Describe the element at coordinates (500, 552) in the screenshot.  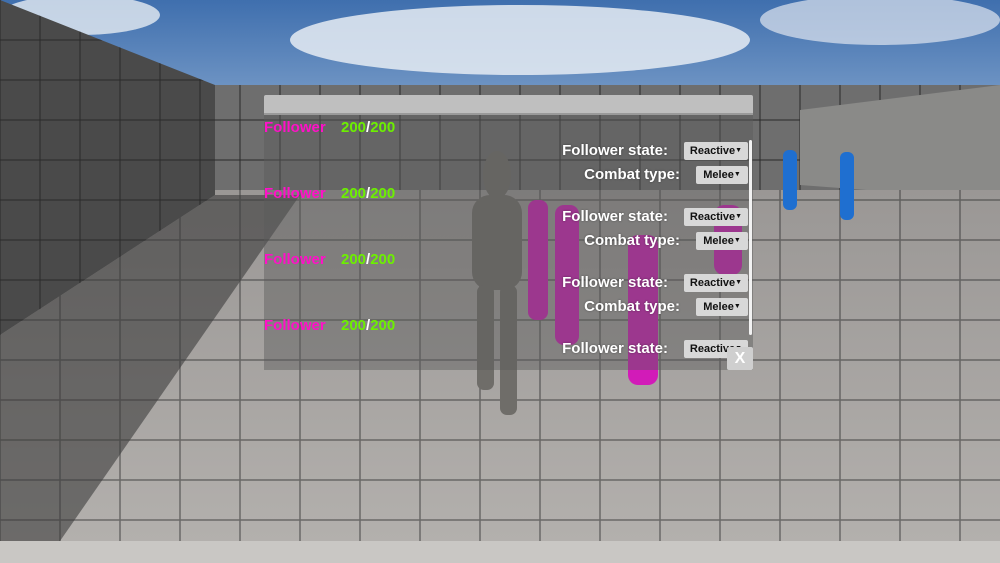
I see `editor-bottom-strip` at that location.